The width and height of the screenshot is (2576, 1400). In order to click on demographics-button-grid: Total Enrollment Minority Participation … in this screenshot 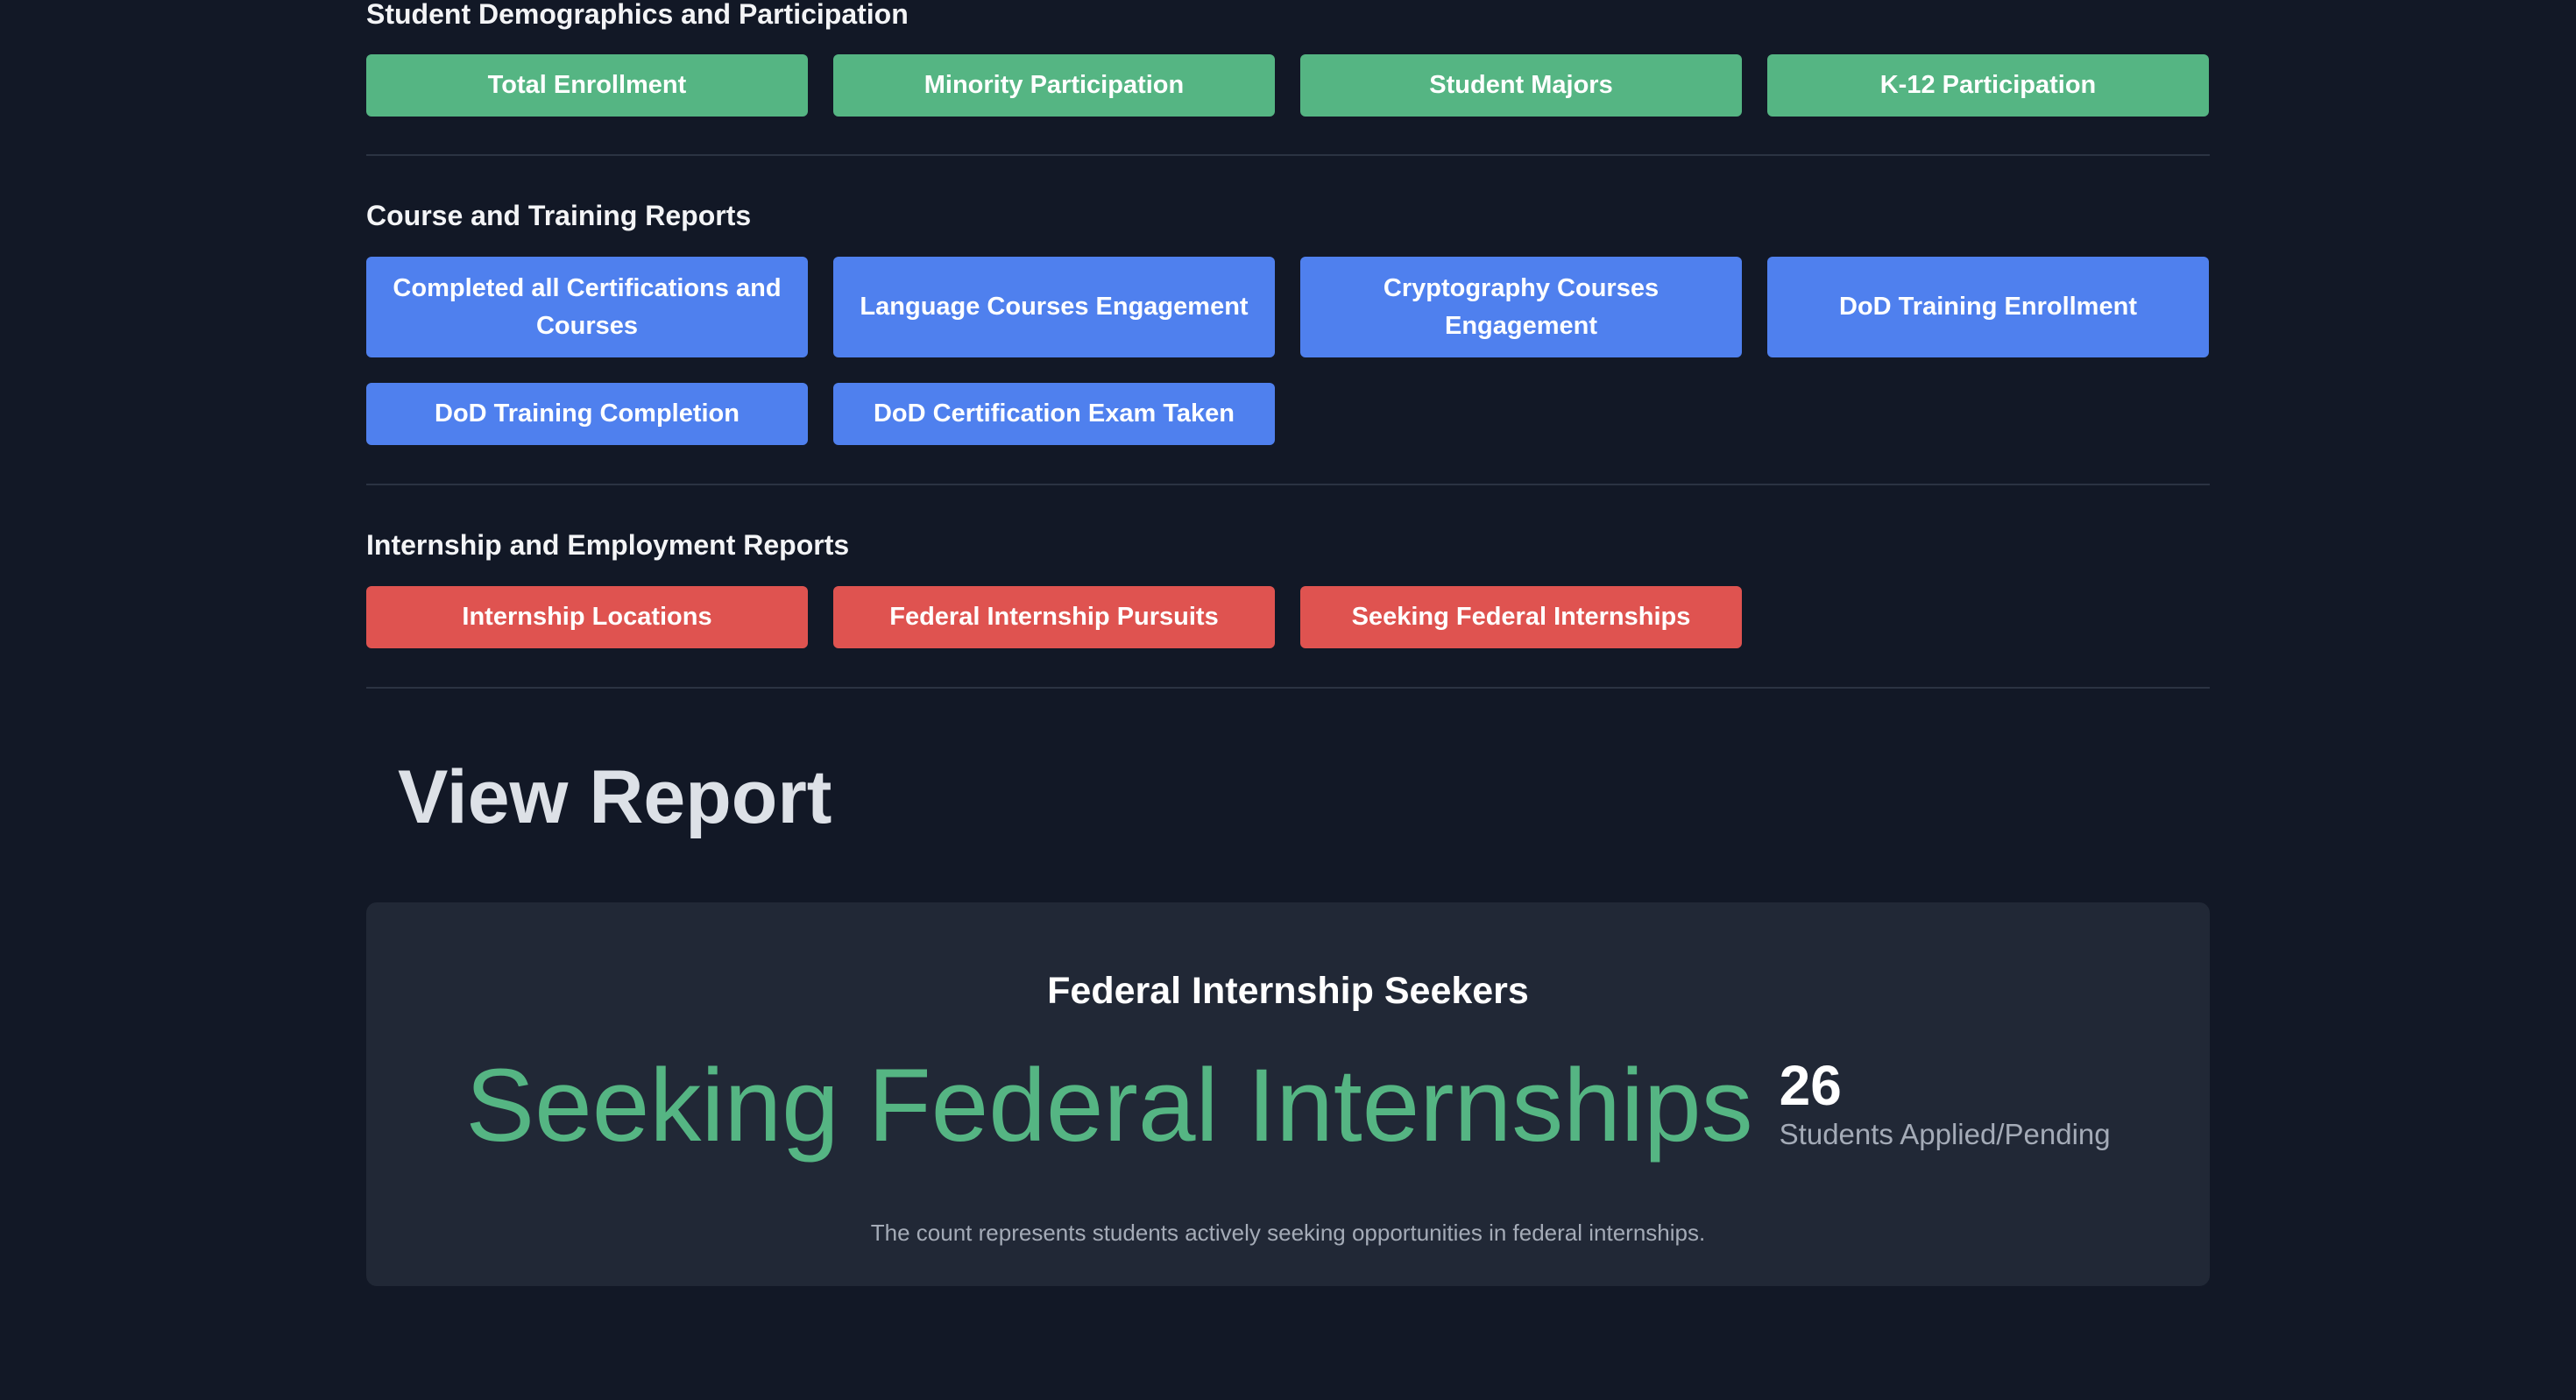, I will do `click(1287, 85)`.